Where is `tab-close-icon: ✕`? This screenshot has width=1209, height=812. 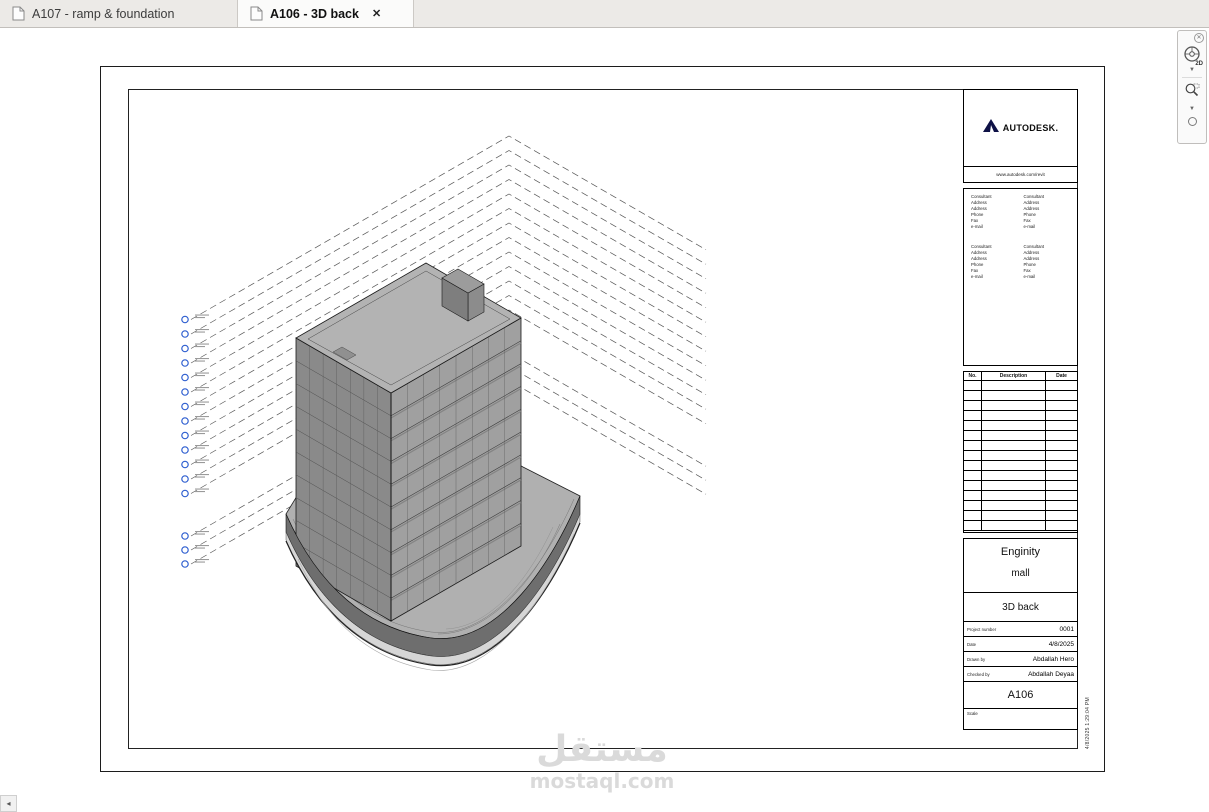
tab-close-icon: ✕ is located at coordinates (376, 13).